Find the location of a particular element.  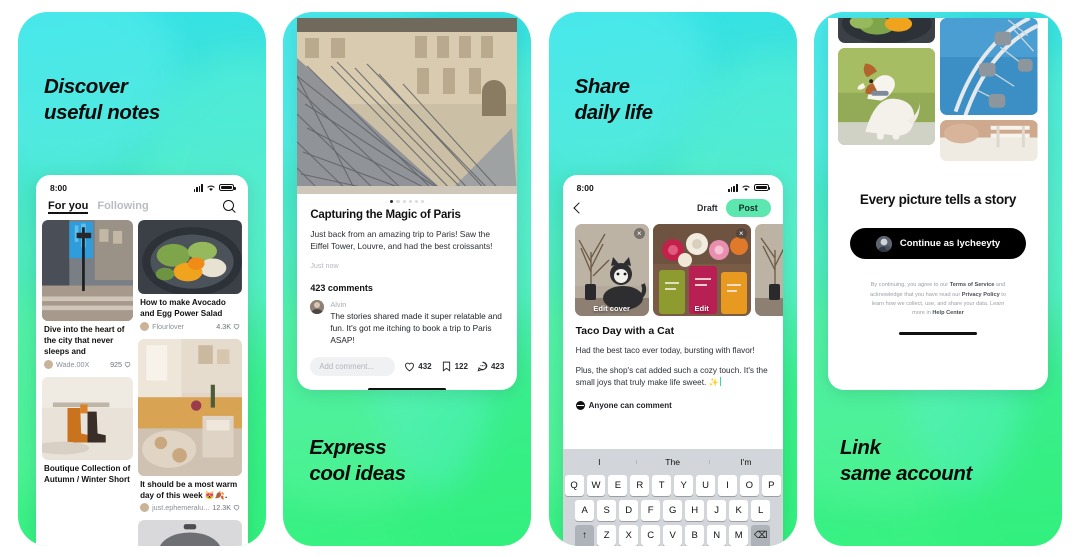

panel-headline: Link same account is located at coordinates (905, 461).